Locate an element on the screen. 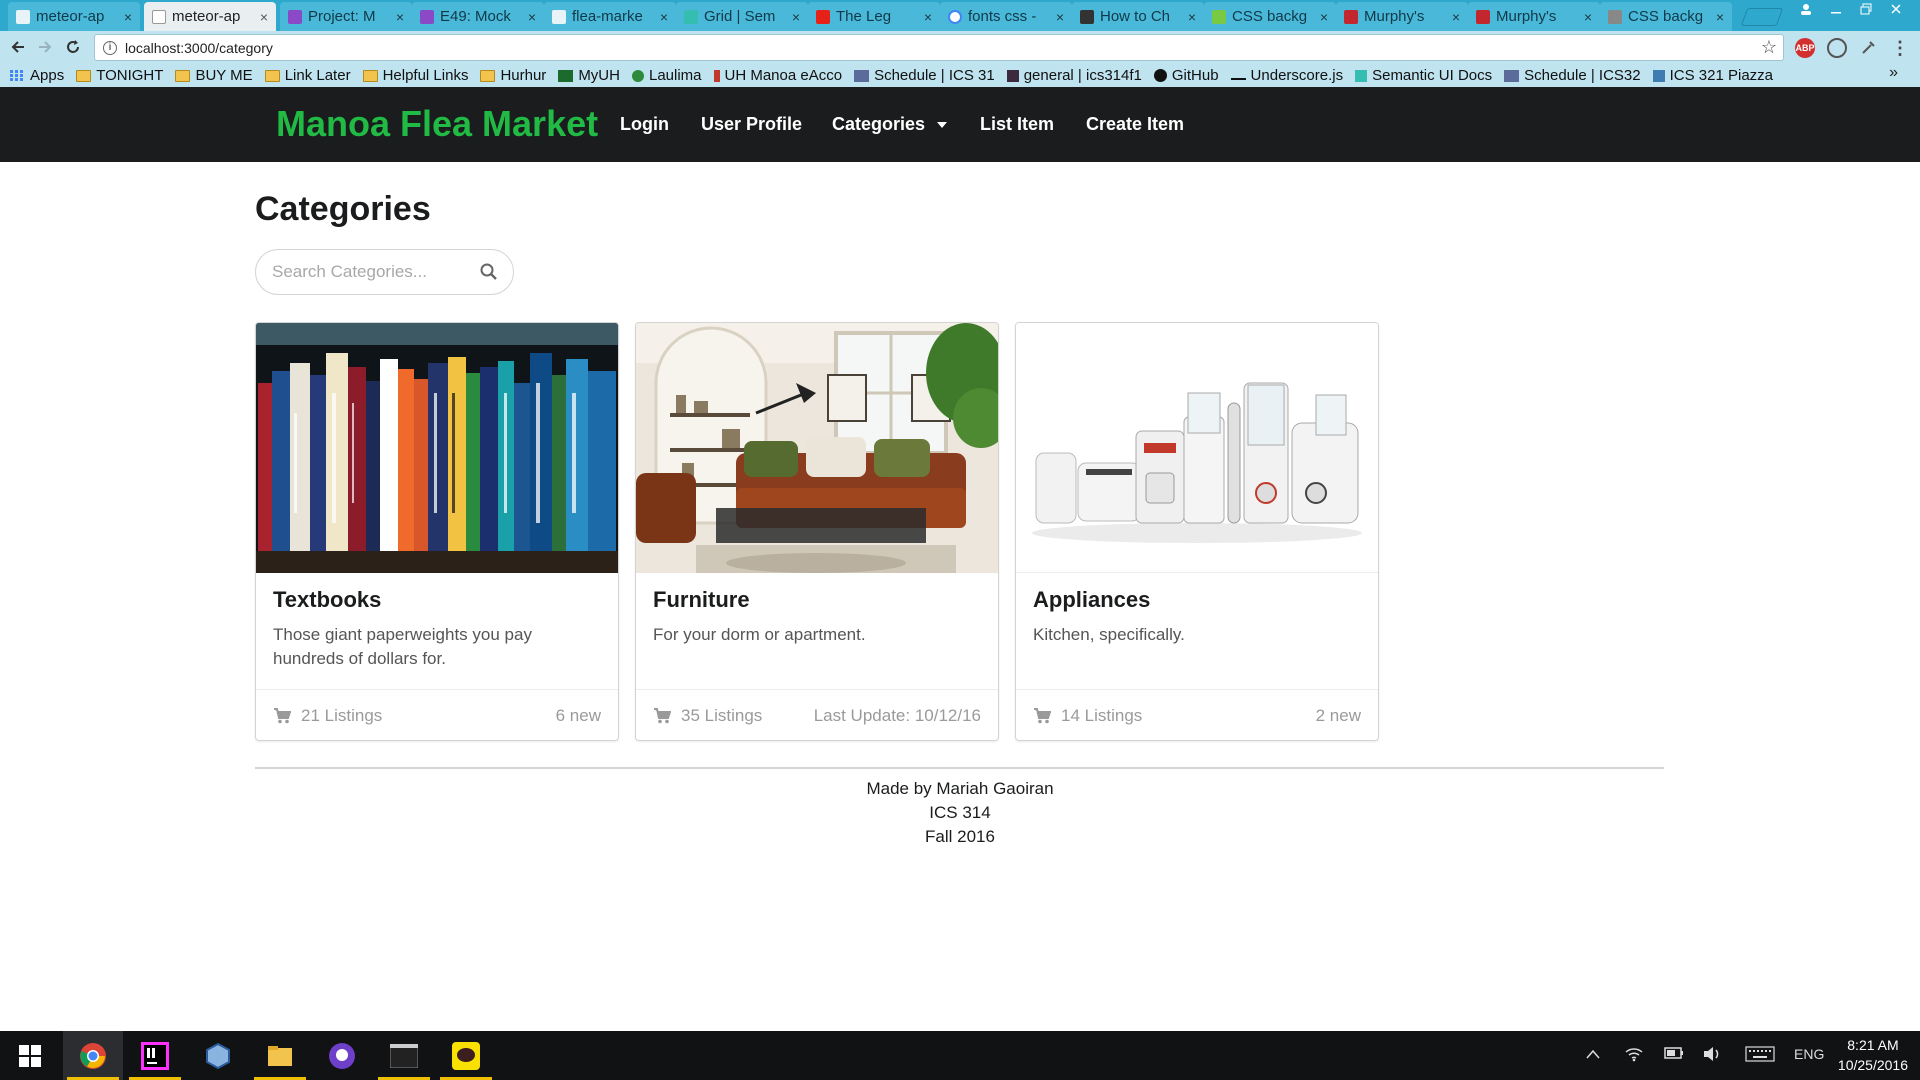 Image resolution: width=1920 pixels, height=1080 pixels. bookmark-link: ICS 321 Piazza is located at coordinates (1712, 75).